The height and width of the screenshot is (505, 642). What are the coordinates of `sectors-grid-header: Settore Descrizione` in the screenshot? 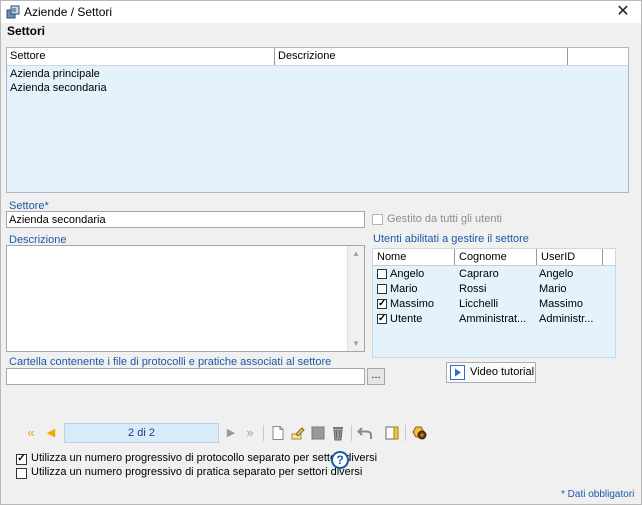 It's located at (317, 57).